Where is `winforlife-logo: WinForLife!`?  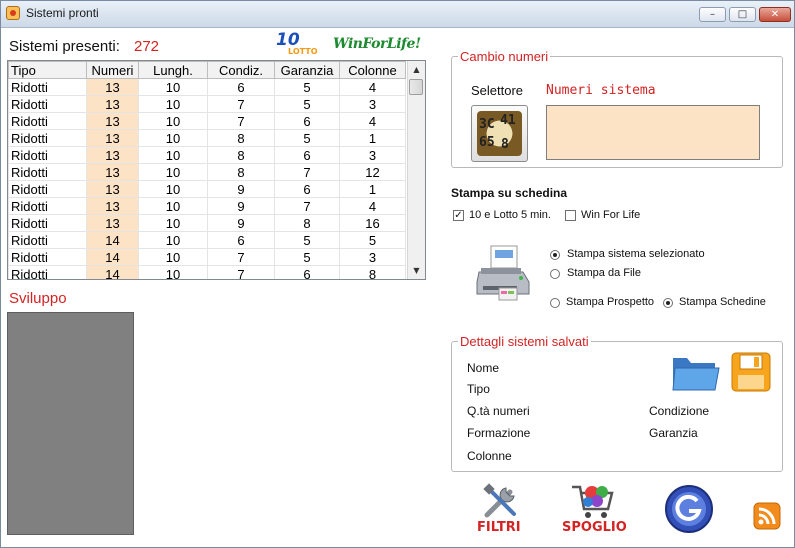 winforlife-logo: WinForLife! is located at coordinates (377, 44).